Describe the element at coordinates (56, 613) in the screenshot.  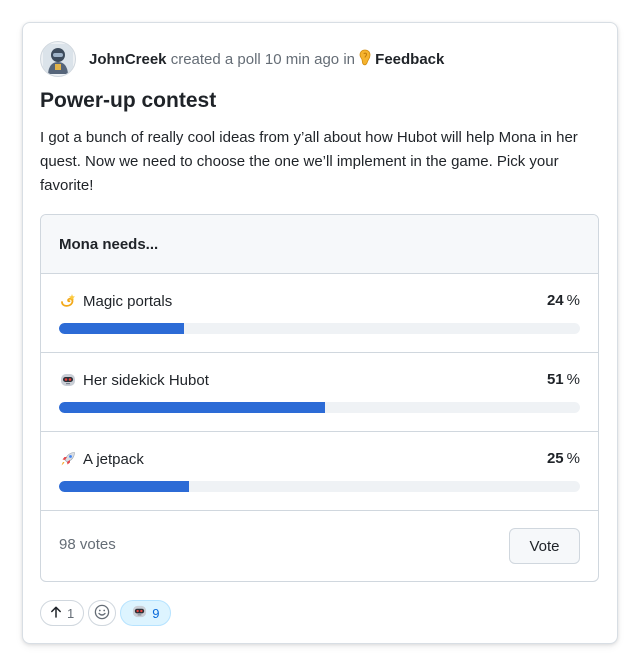
I see `arrow-up-icon` at that location.